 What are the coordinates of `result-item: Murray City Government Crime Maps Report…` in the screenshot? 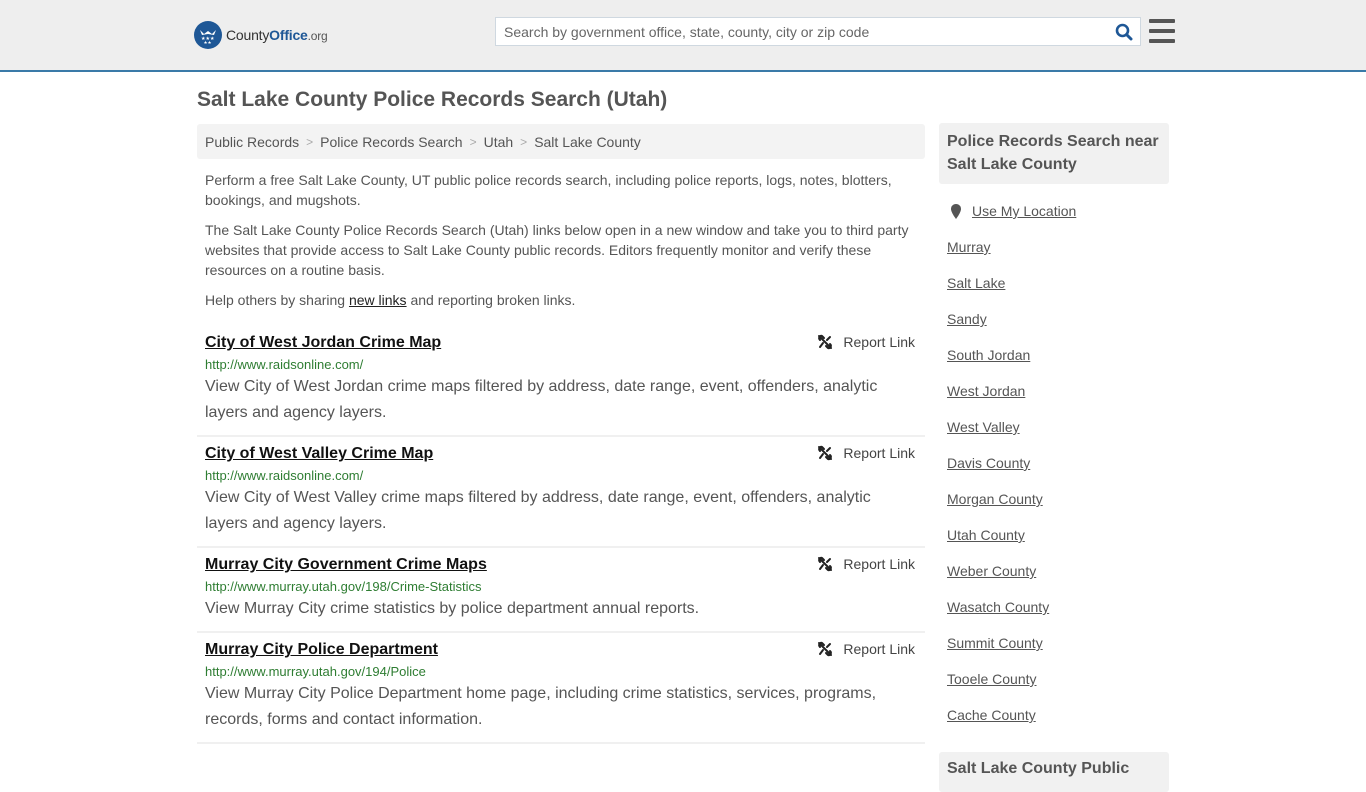 It's located at (561, 590).